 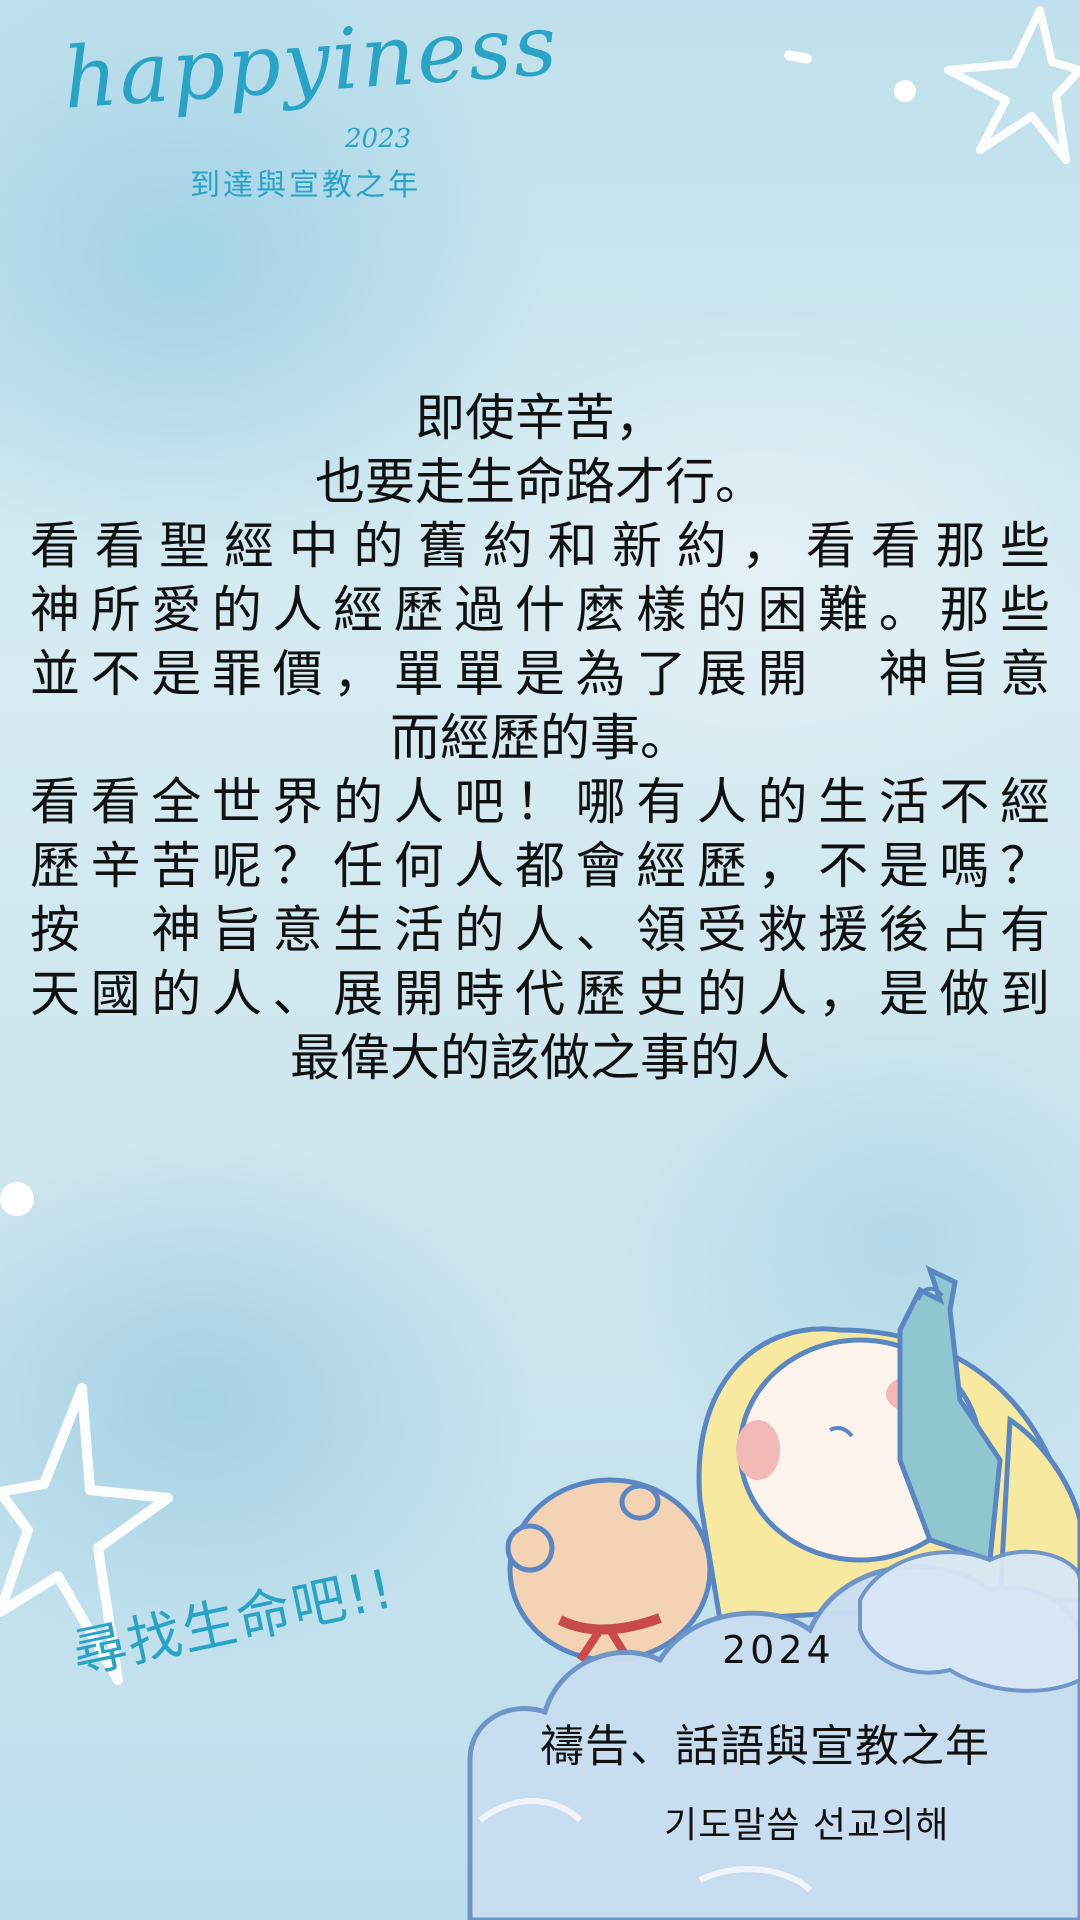 I want to click on footer-theme-ko: 기도말씀 선교의해, so click(x=807, y=1825).